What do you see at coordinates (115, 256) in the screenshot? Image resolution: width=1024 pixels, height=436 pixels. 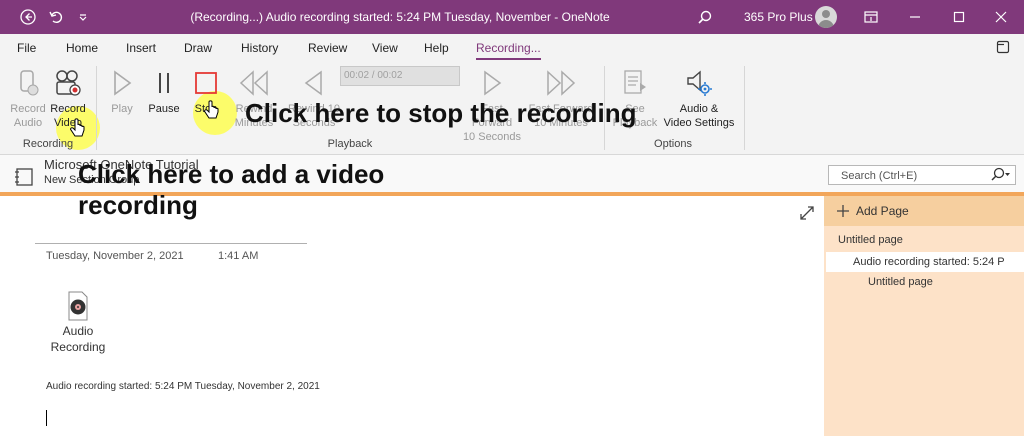 I see `page-date: Tuesday, November 2, 2021` at bounding box center [115, 256].